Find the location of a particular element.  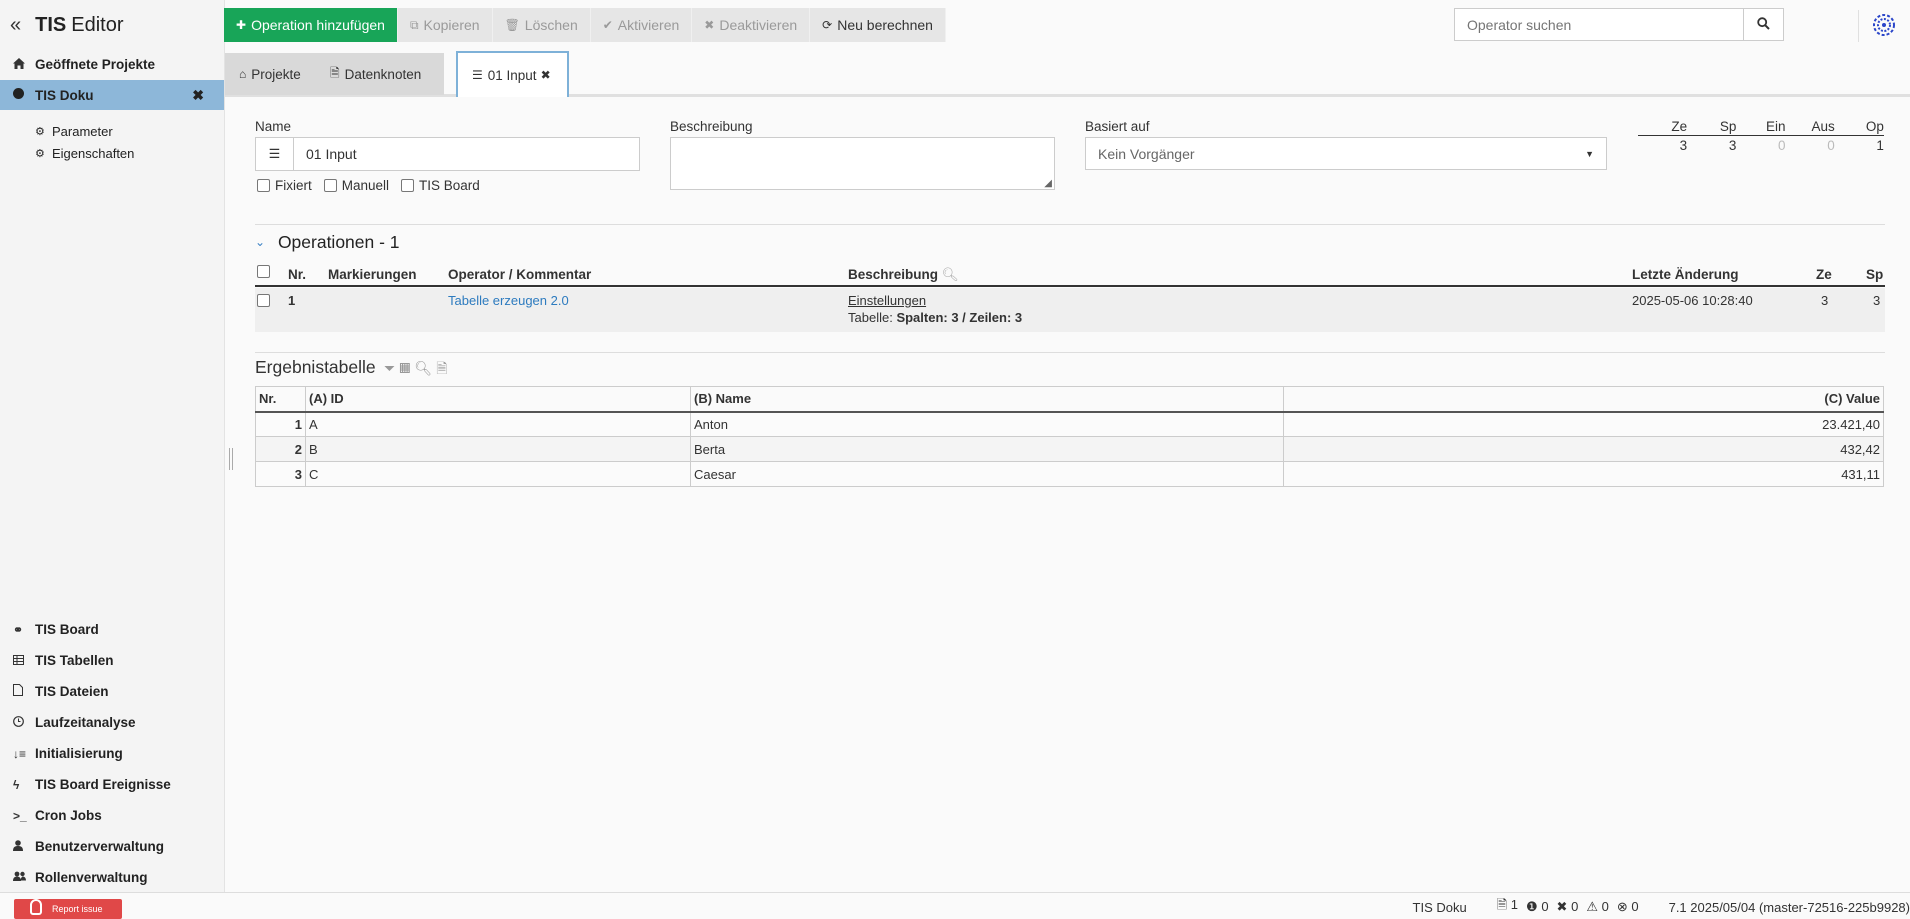

table-row: 2 B Berta 432,42 is located at coordinates (1069, 449).